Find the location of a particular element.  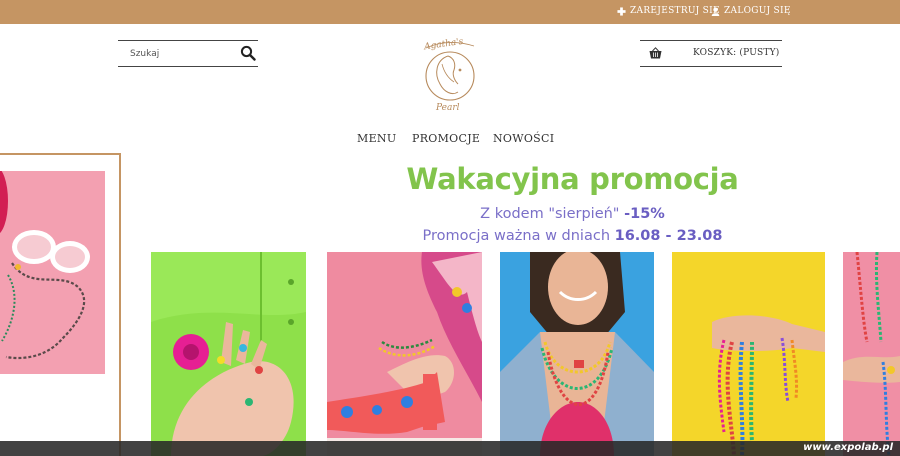

brand-logo: Agatha's Pearl is located at coordinates (450, 74).